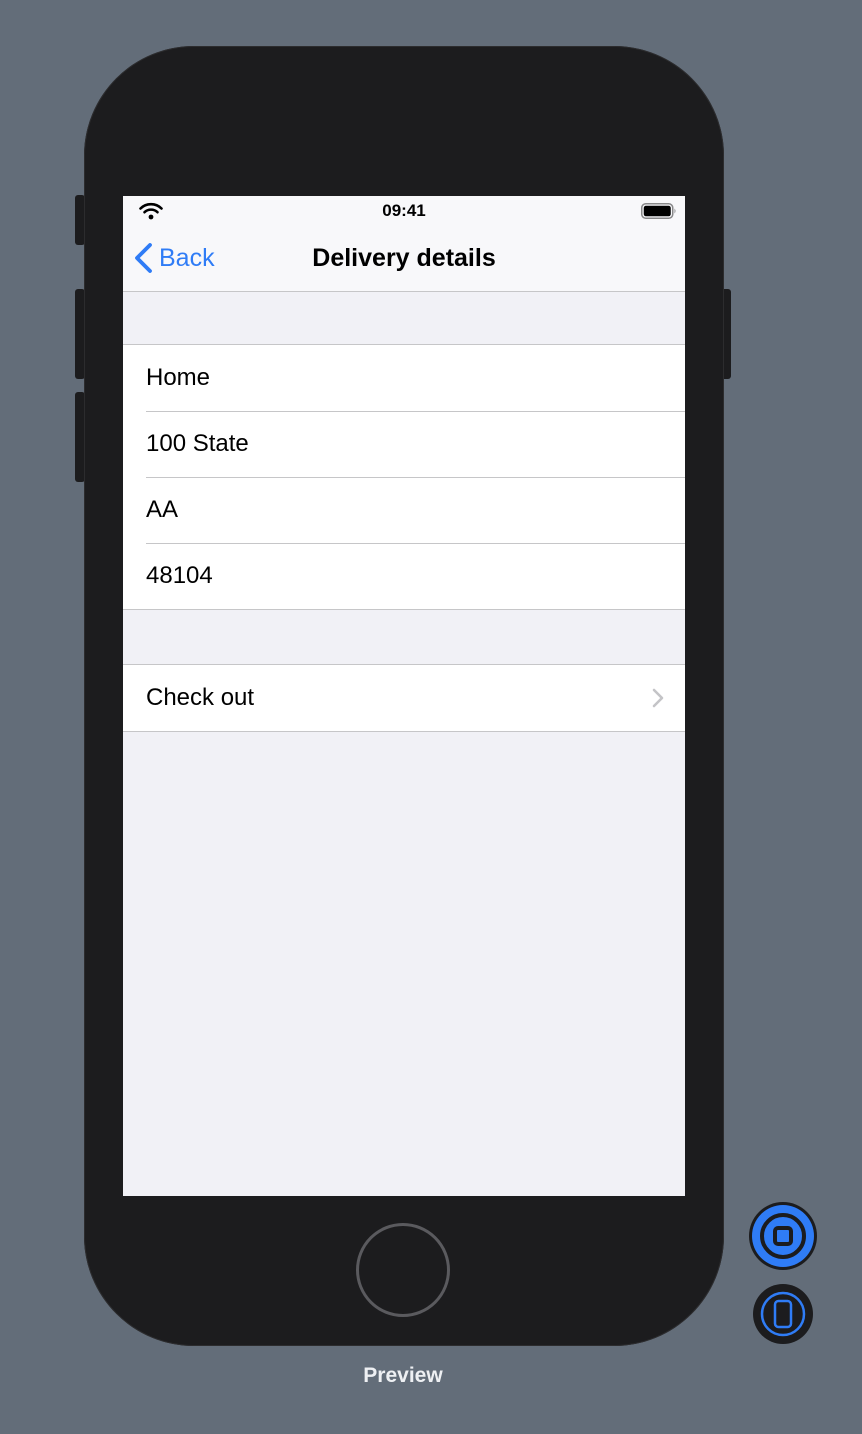  Describe the element at coordinates (658, 698) in the screenshot. I see `chevron-right-icon` at that location.